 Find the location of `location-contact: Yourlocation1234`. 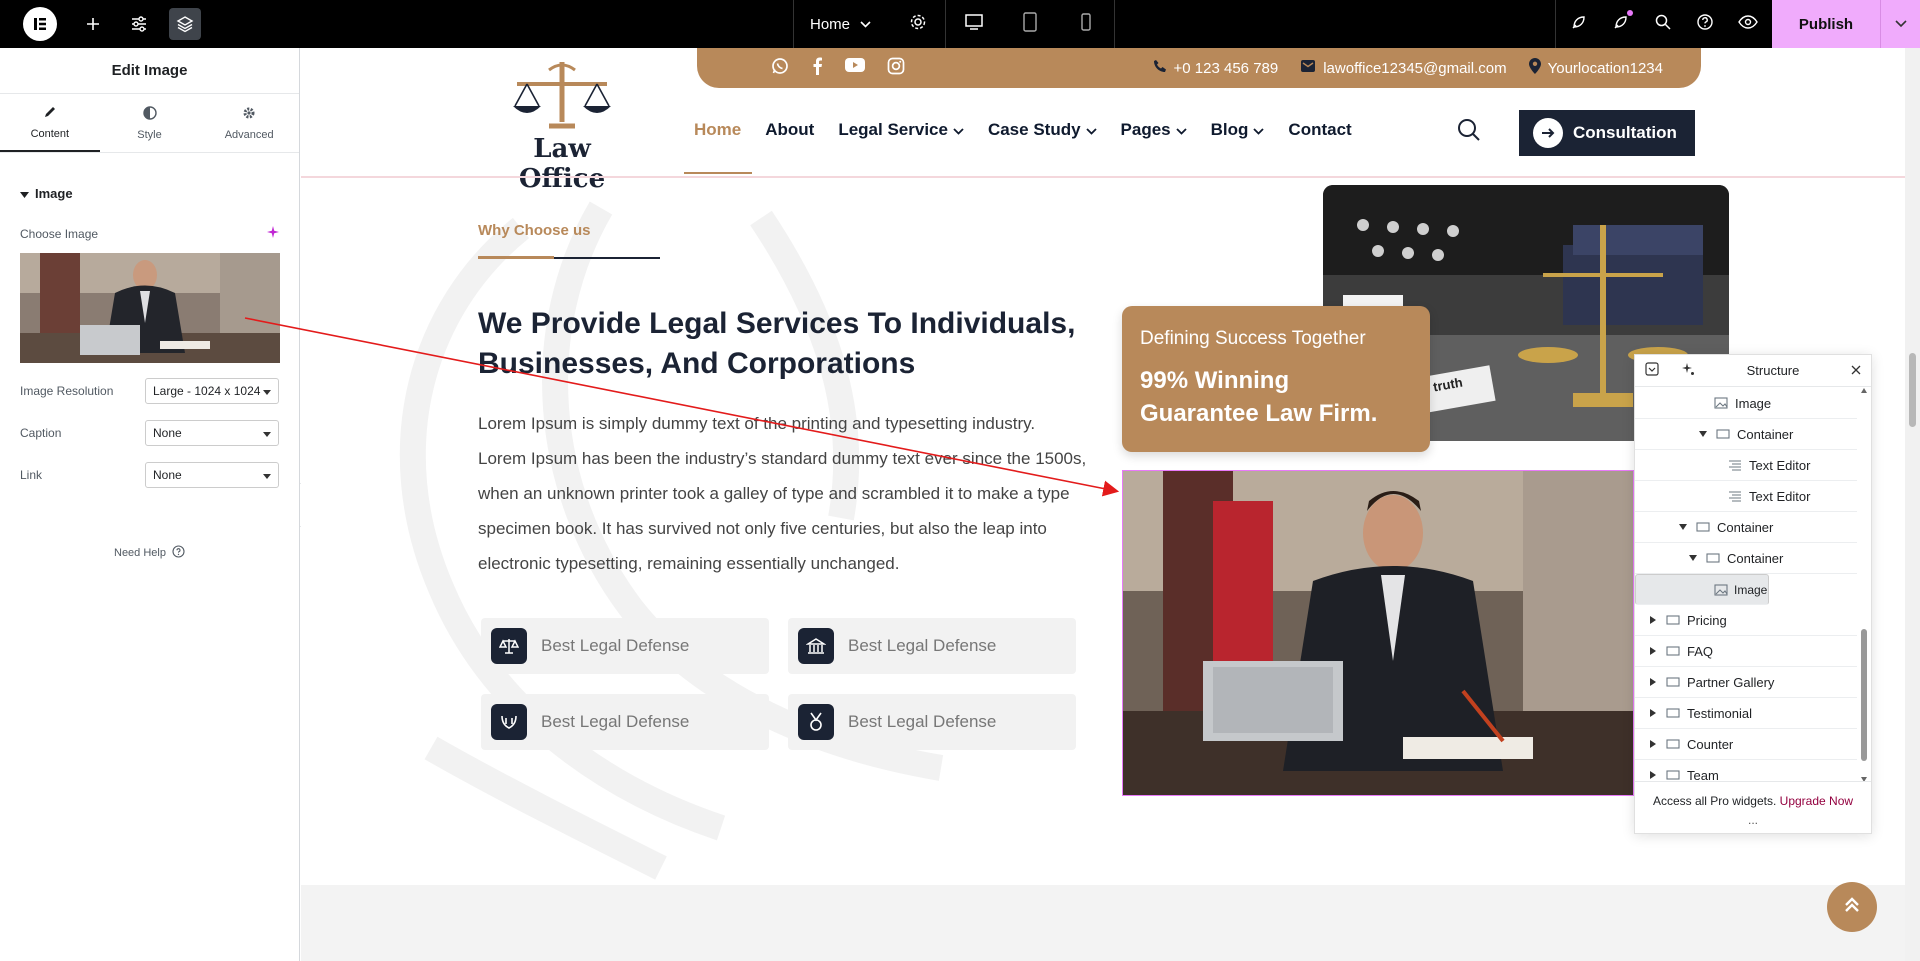

location-contact: Yourlocation1234 is located at coordinates (1595, 68).